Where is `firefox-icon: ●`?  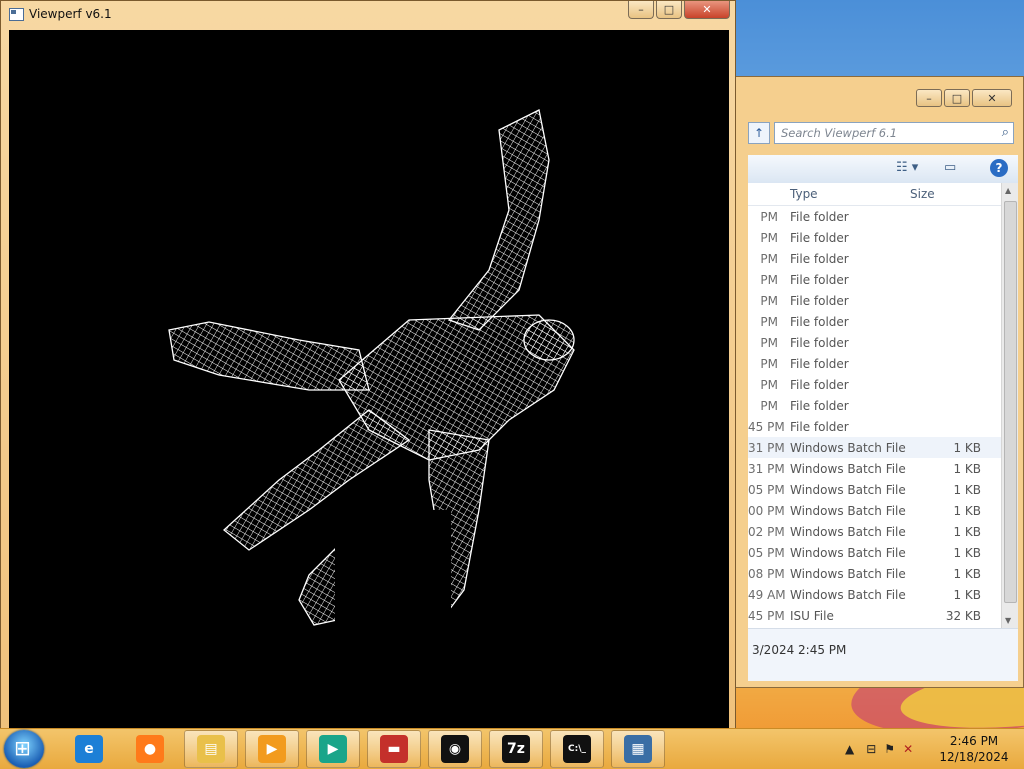 firefox-icon: ● is located at coordinates (150, 749).